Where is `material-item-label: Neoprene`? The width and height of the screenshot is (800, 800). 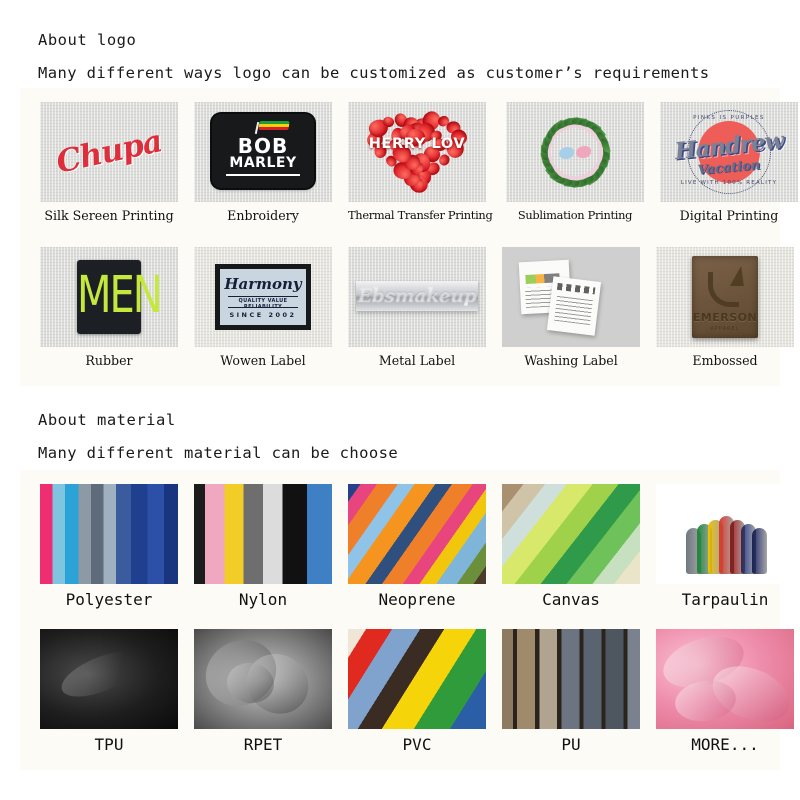
material-item-label: Neoprene is located at coordinates (417, 599).